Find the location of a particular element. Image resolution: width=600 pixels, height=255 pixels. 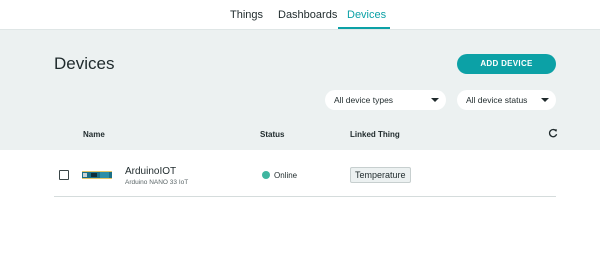

active-tab-indicator is located at coordinates (364, 28).